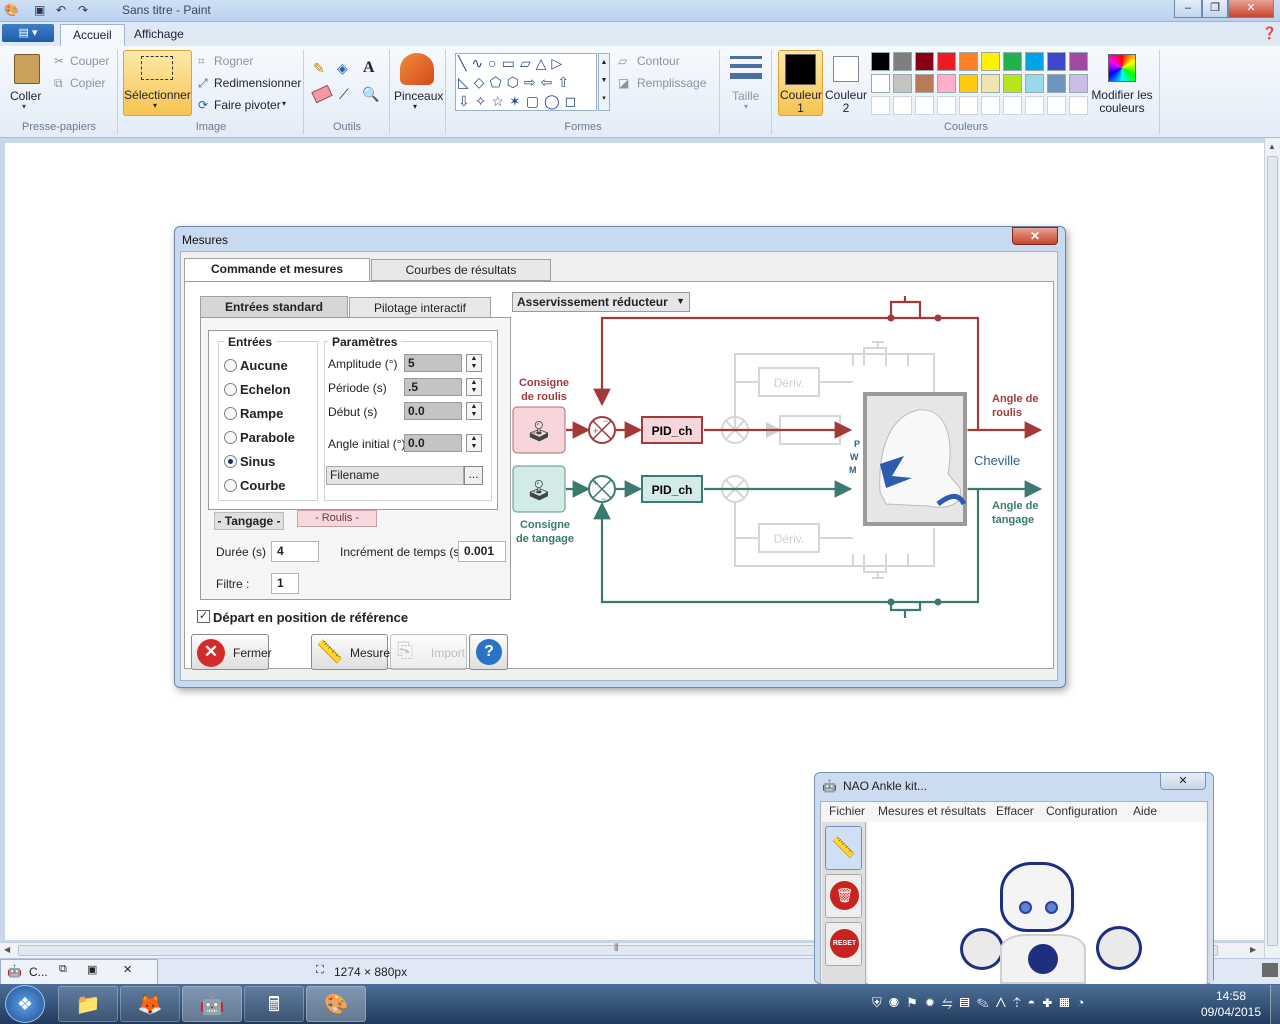 Image resolution: width=1280 pixels, height=1024 pixels. Describe the element at coordinates (12, 10) in the screenshot. I see `paint-app-icon: 🎨` at that location.